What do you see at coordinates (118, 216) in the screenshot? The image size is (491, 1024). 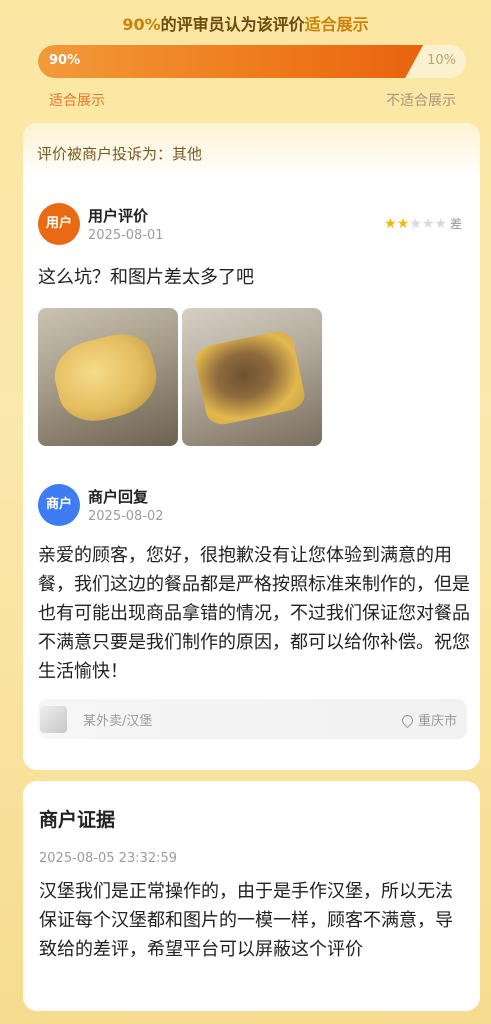 I see `user-review-title: 用户评价` at bounding box center [118, 216].